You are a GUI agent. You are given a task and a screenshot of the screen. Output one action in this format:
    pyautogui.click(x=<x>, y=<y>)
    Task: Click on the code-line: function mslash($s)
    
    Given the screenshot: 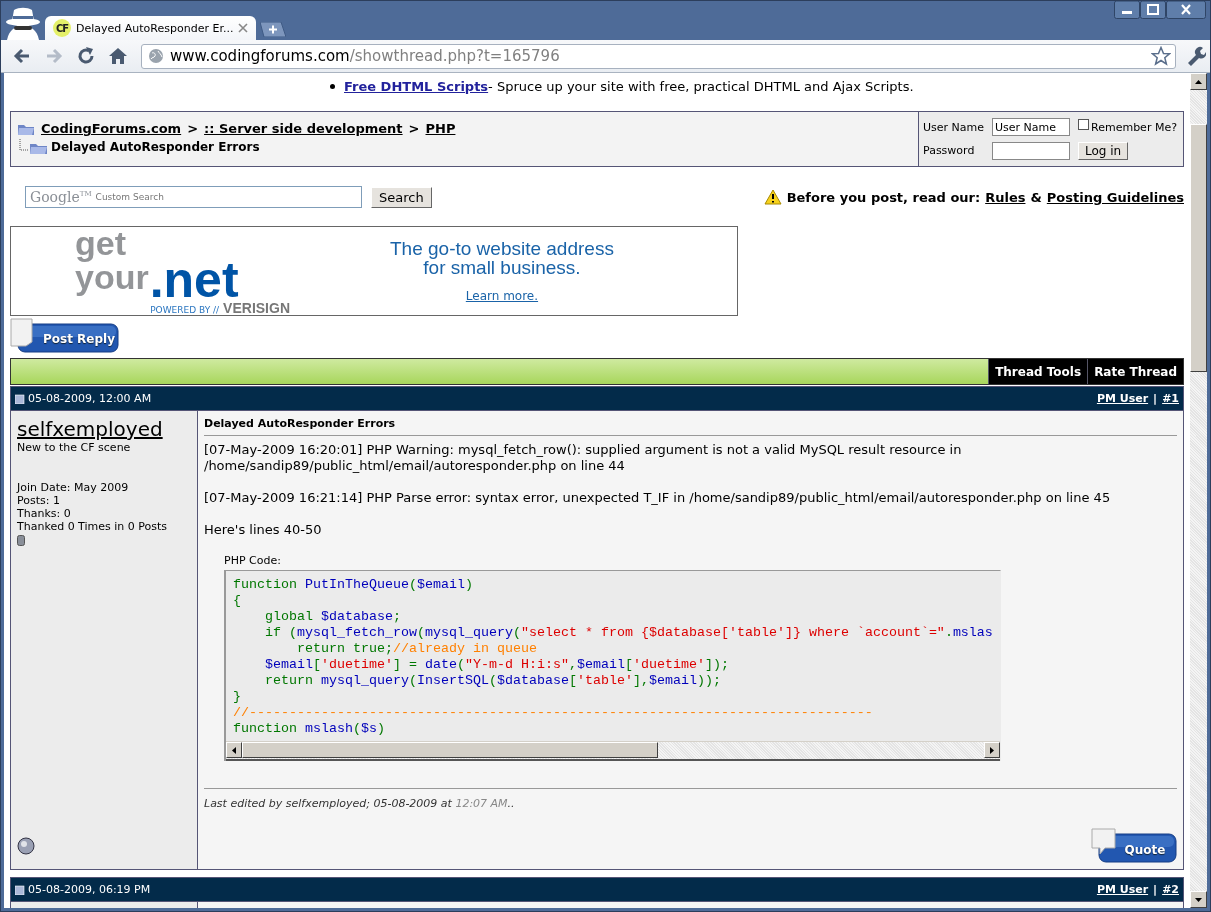 What is the action you would take?
    pyautogui.click(x=309, y=729)
    